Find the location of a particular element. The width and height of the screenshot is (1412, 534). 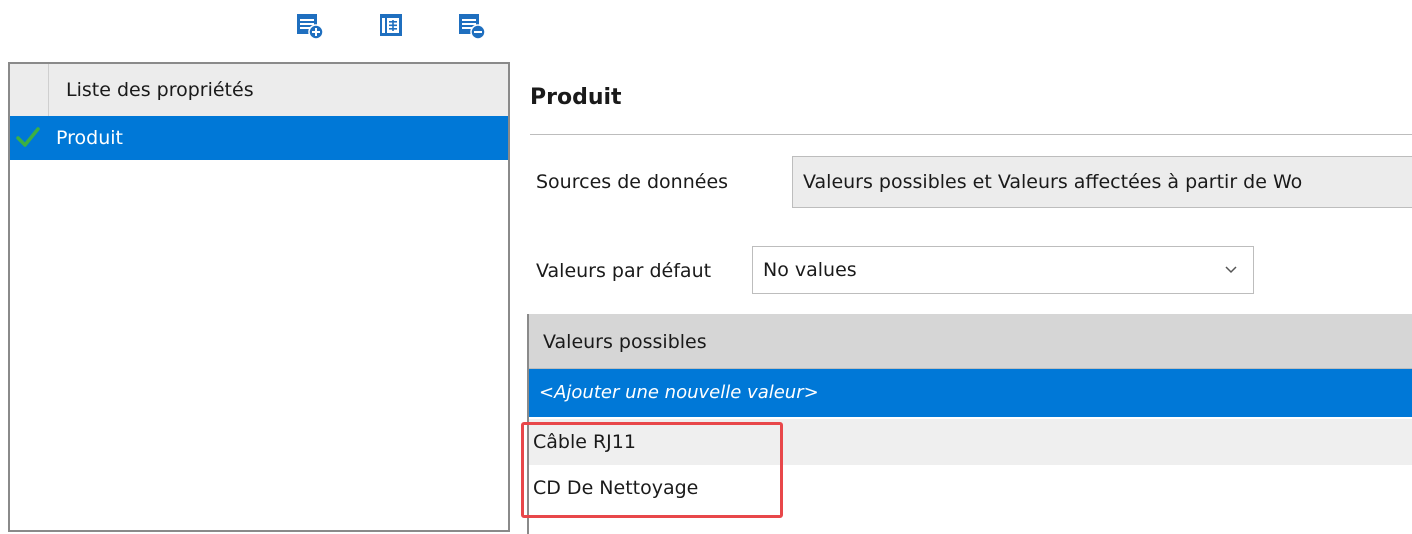

title-divider is located at coordinates (971, 134).